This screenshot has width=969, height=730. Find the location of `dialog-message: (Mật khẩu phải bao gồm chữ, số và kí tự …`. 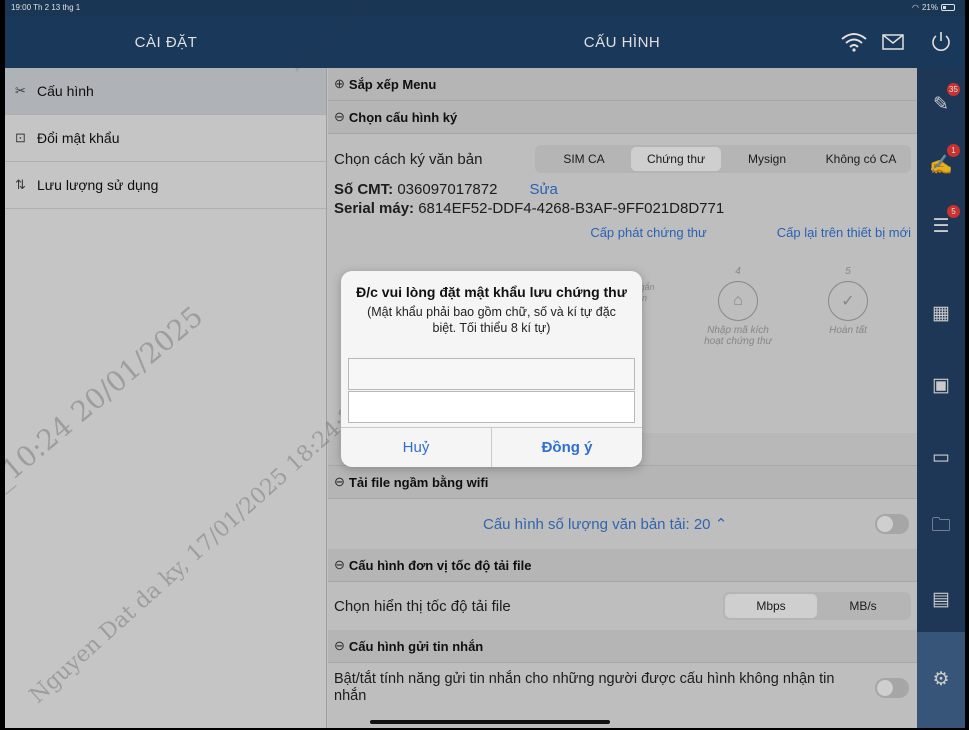

dialog-message: (Mật khẩu phải bao gồm chữ, số và kí tự … is located at coordinates (491, 320).